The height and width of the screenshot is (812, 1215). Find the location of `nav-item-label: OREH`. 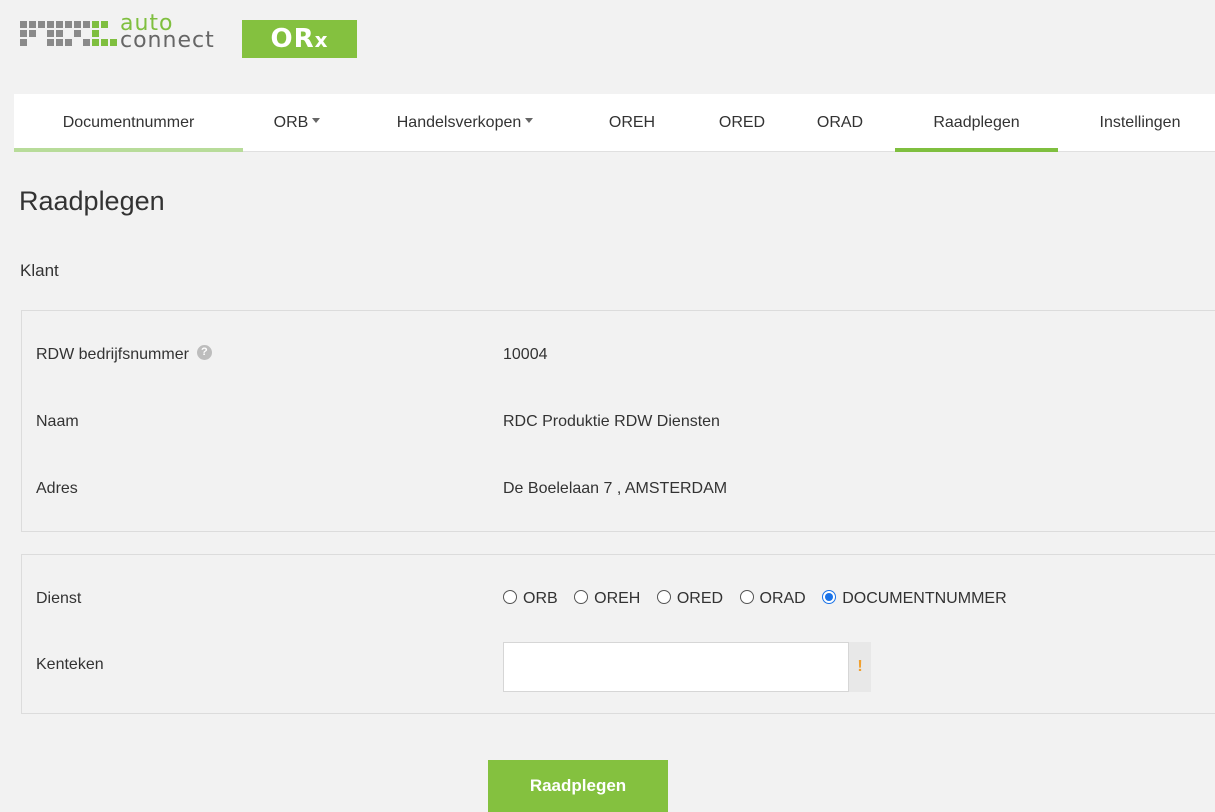

nav-item-label: OREH is located at coordinates (632, 122).